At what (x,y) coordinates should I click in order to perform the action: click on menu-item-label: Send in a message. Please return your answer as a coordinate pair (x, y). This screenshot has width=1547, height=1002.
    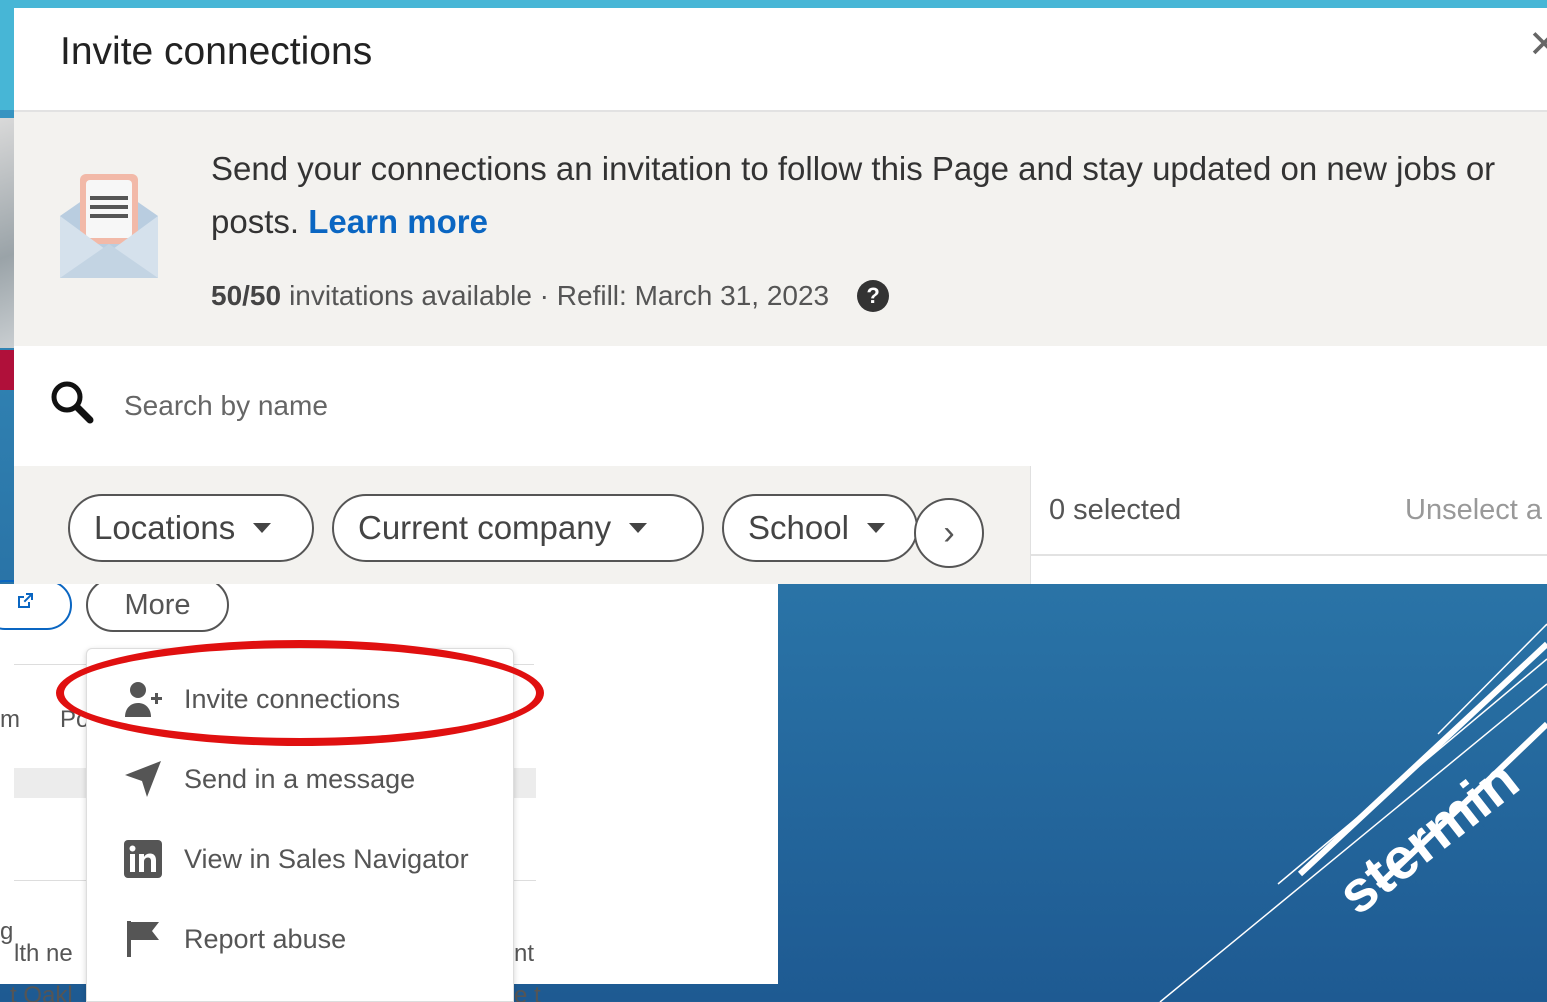
    Looking at the image, I should click on (300, 778).